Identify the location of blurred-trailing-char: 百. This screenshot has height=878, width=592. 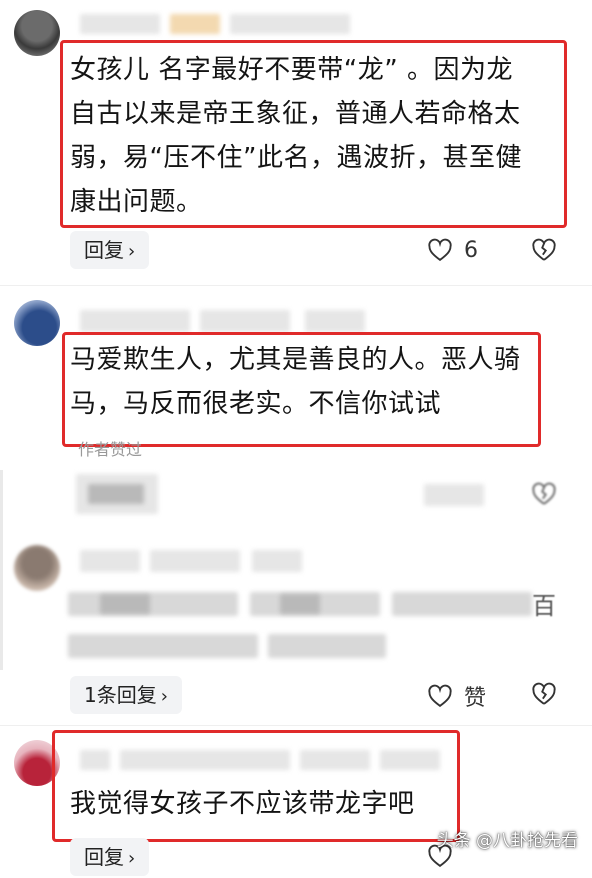
(544, 606).